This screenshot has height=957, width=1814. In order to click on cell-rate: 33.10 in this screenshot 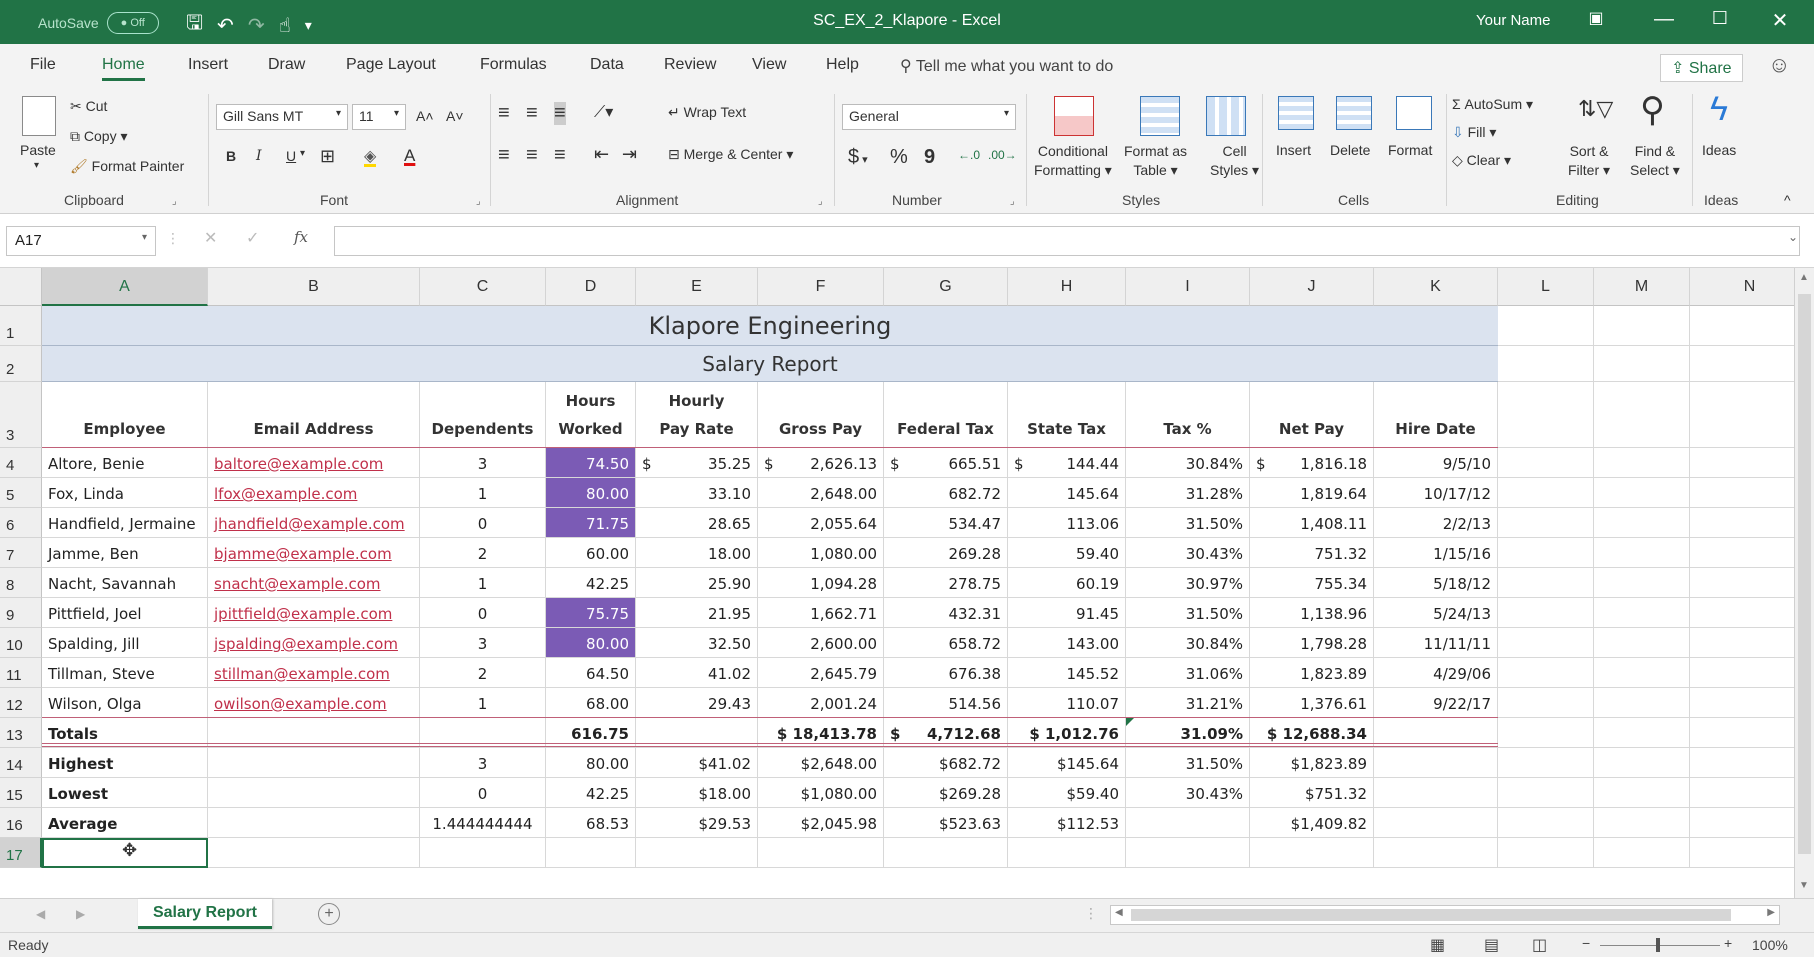, I will do `click(697, 493)`.